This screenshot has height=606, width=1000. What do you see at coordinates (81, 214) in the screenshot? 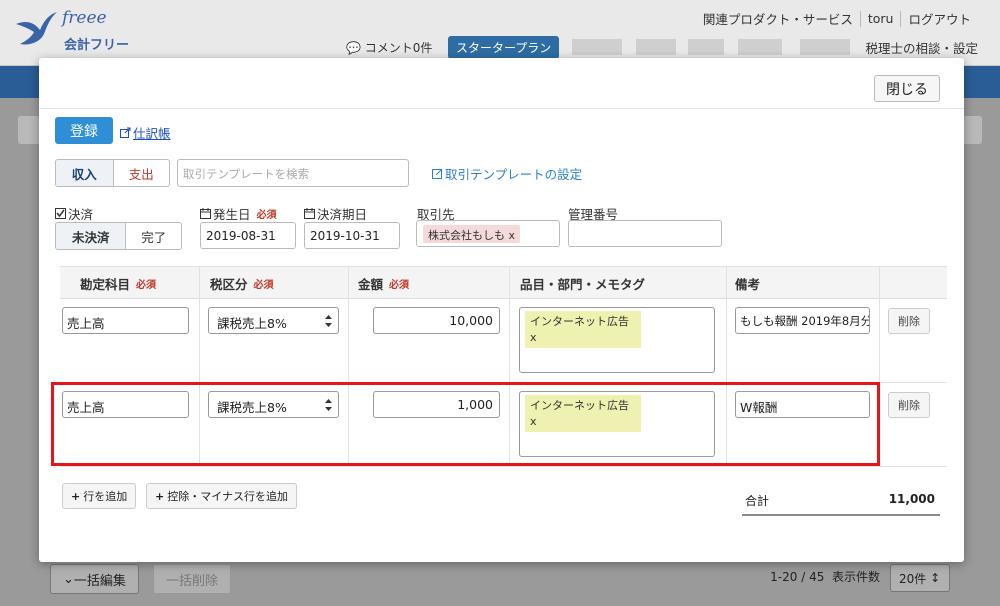
I see `settlement-label-text: 決済` at bounding box center [81, 214].